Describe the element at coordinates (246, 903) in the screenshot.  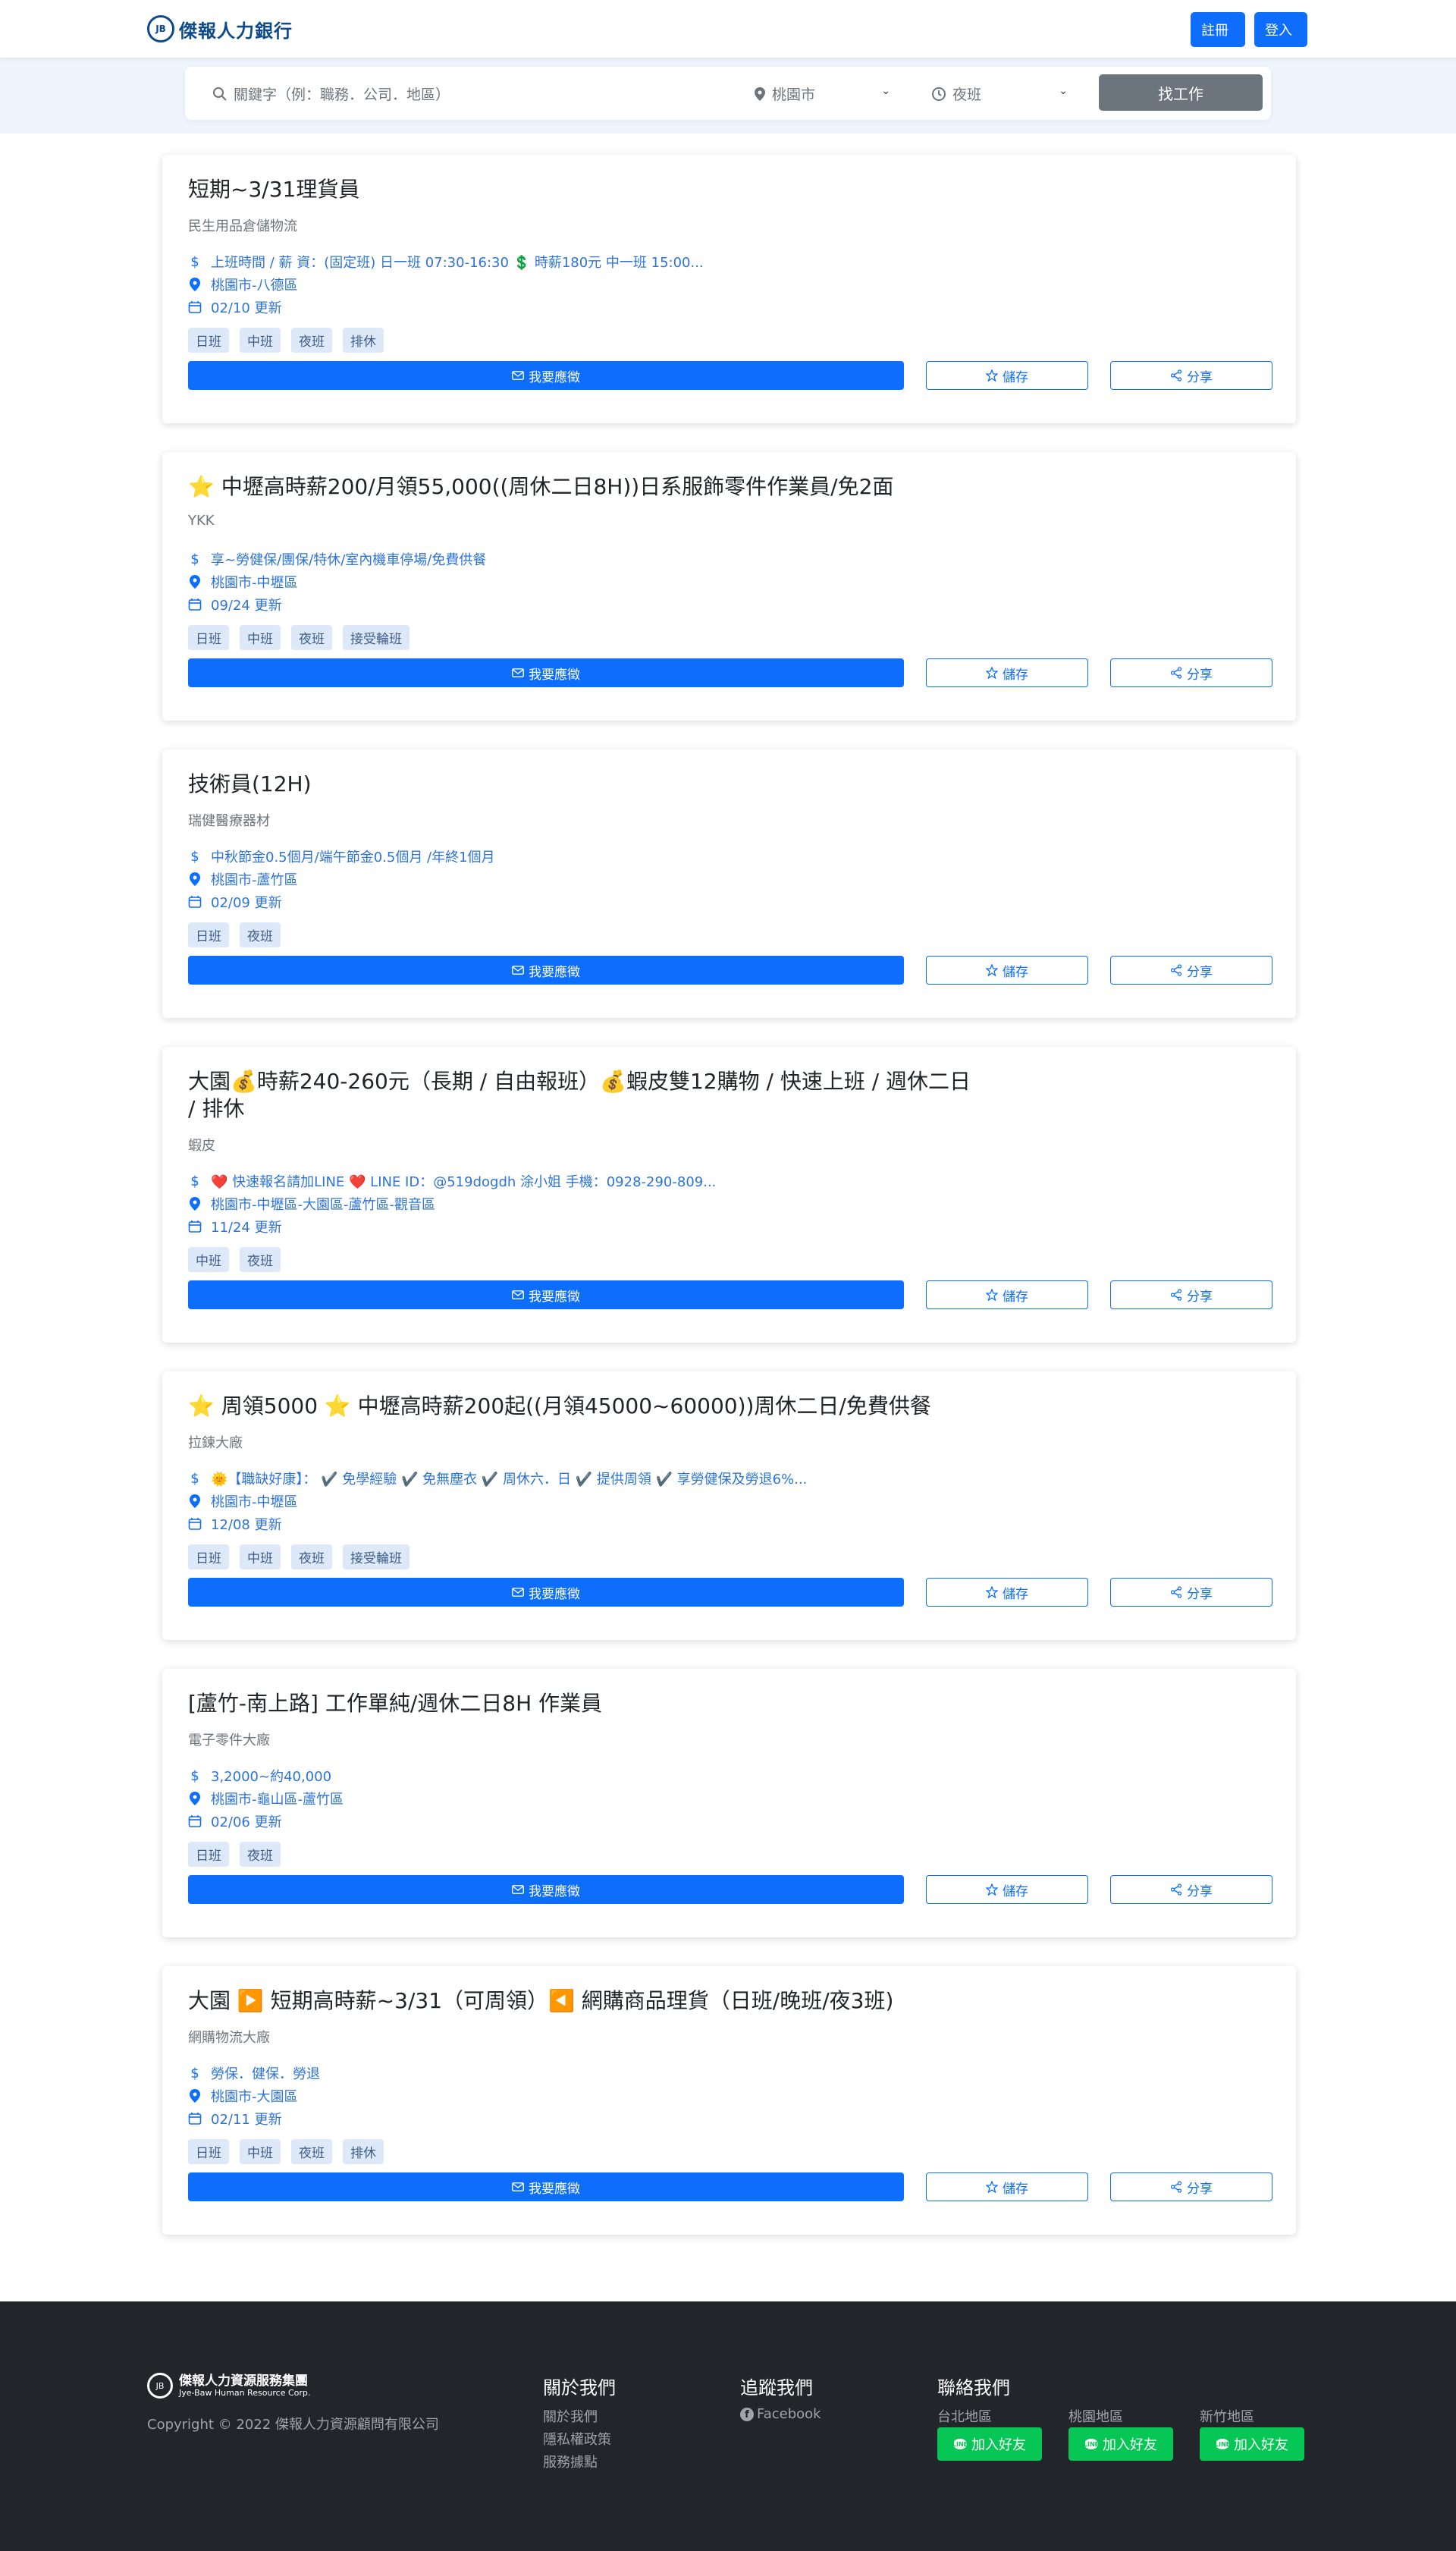
I see `updated-text: 02/09 更新` at that location.